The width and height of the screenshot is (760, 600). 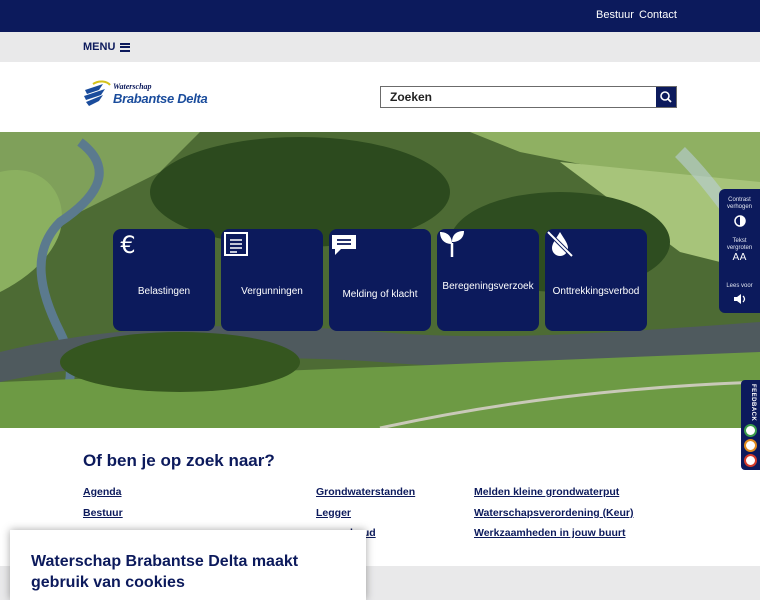 I want to click on link-waterschapsverordening: Waterschapsverordening (Keur), so click(x=553, y=513).